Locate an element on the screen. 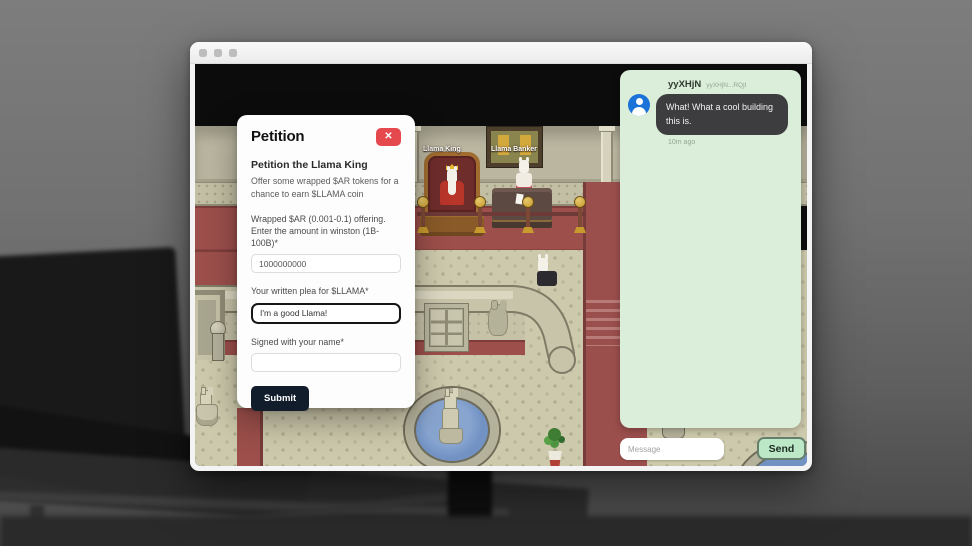 The image size is (972, 546). visitor-llama-sprite is located at coordinates (547, 272).